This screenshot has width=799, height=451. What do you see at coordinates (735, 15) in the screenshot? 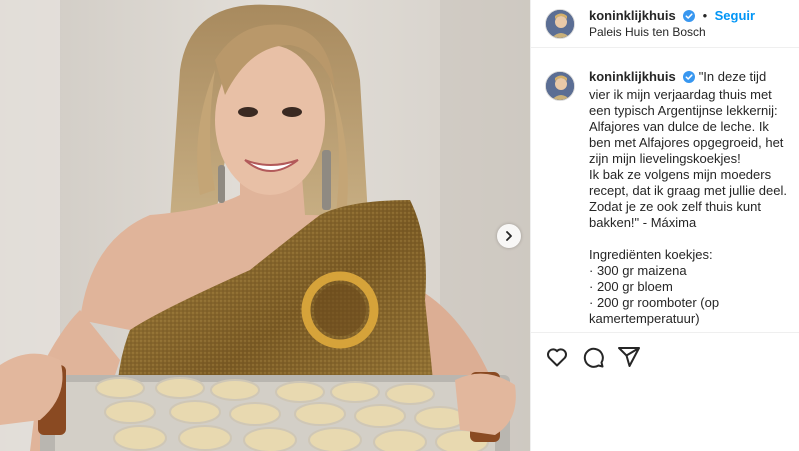
I see `follow-button: Seguir` at bounding box center [735, 15].